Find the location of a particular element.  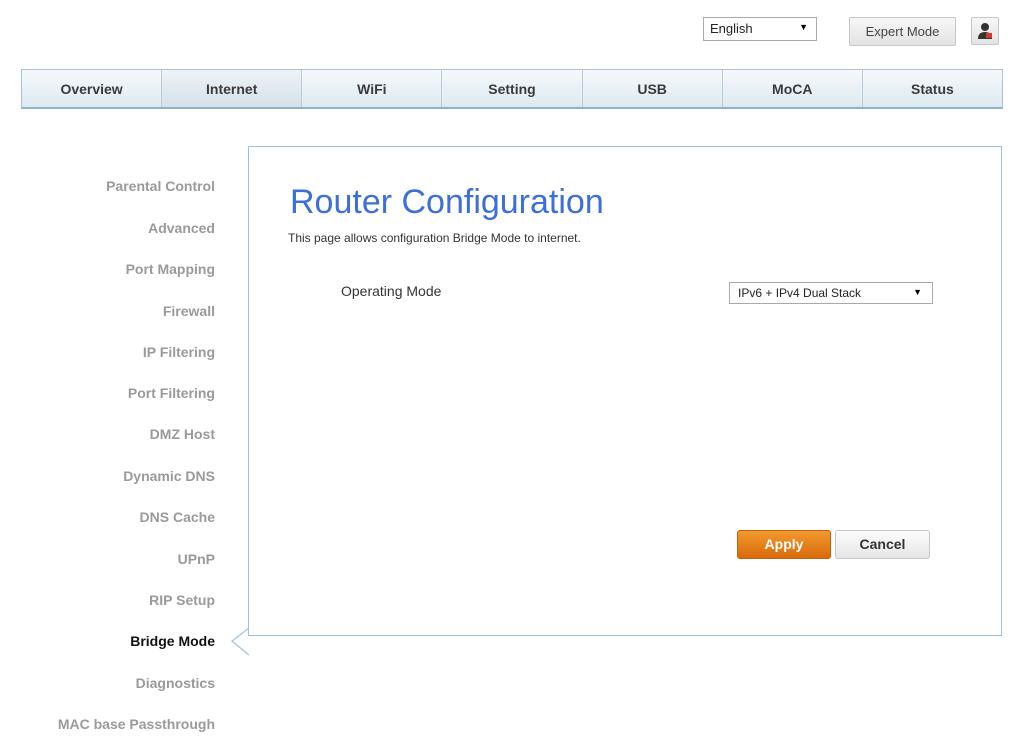

active-item-pointer is located at coordinates (240, 642).